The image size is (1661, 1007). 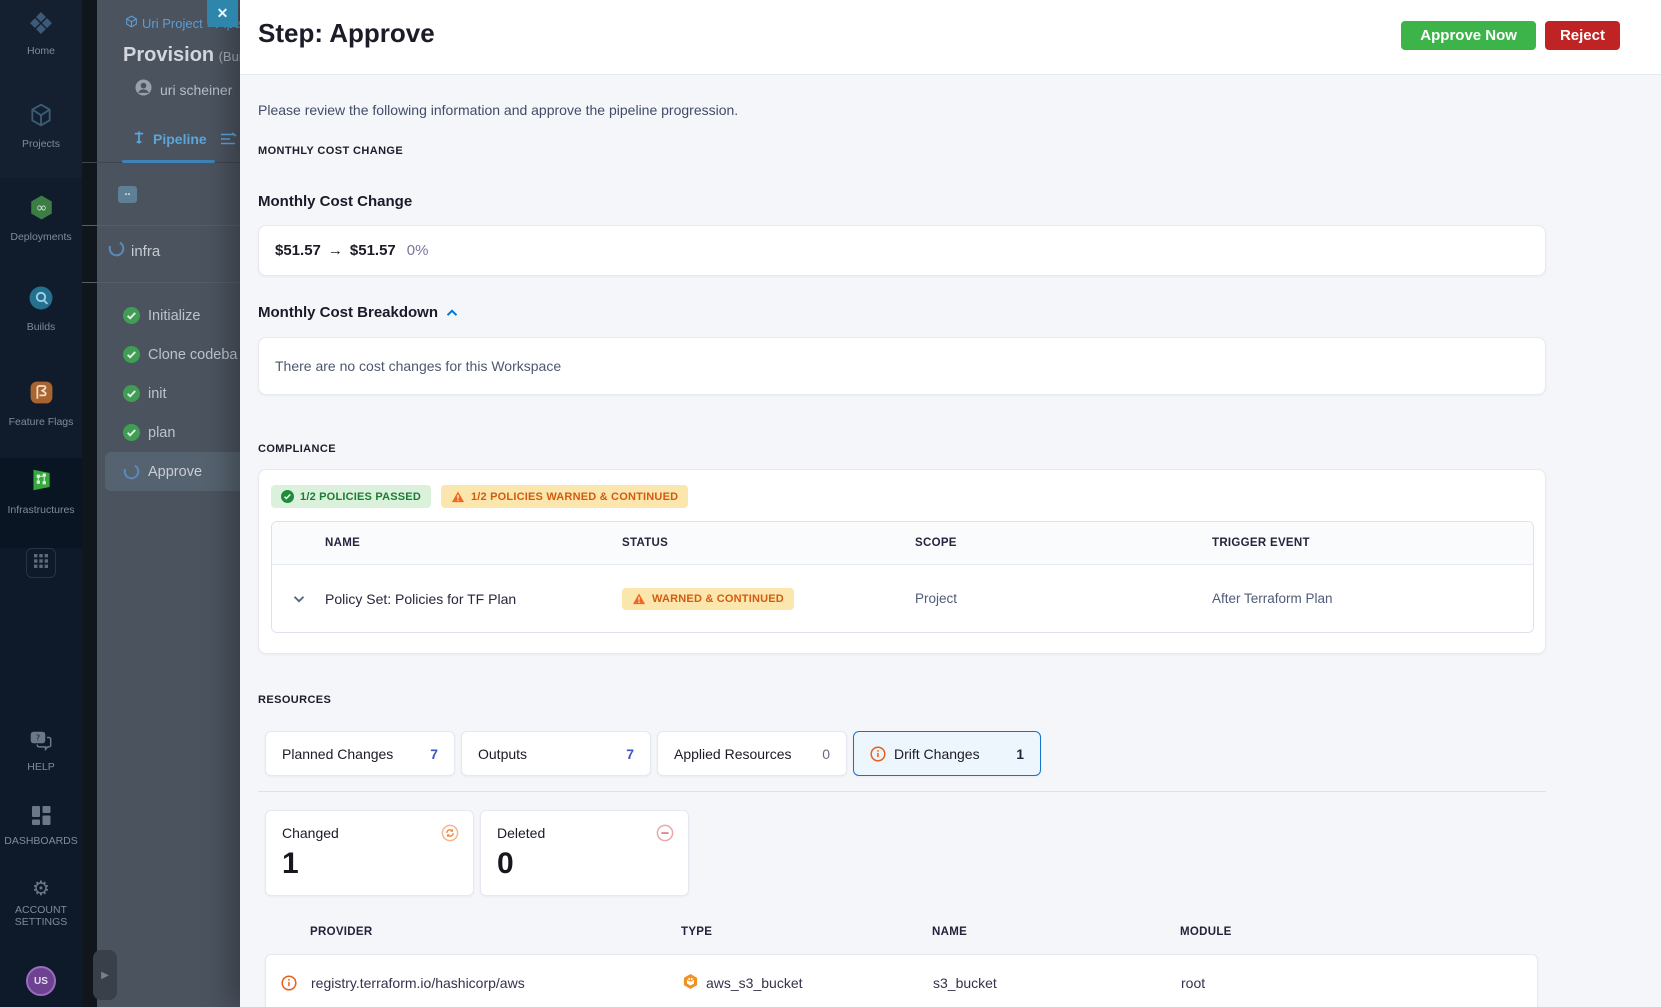 What do you see at coordinates (556, 753) in the screenshot?
I see `tab-outputs: Outputs 7` at bounding box center [556, 753].